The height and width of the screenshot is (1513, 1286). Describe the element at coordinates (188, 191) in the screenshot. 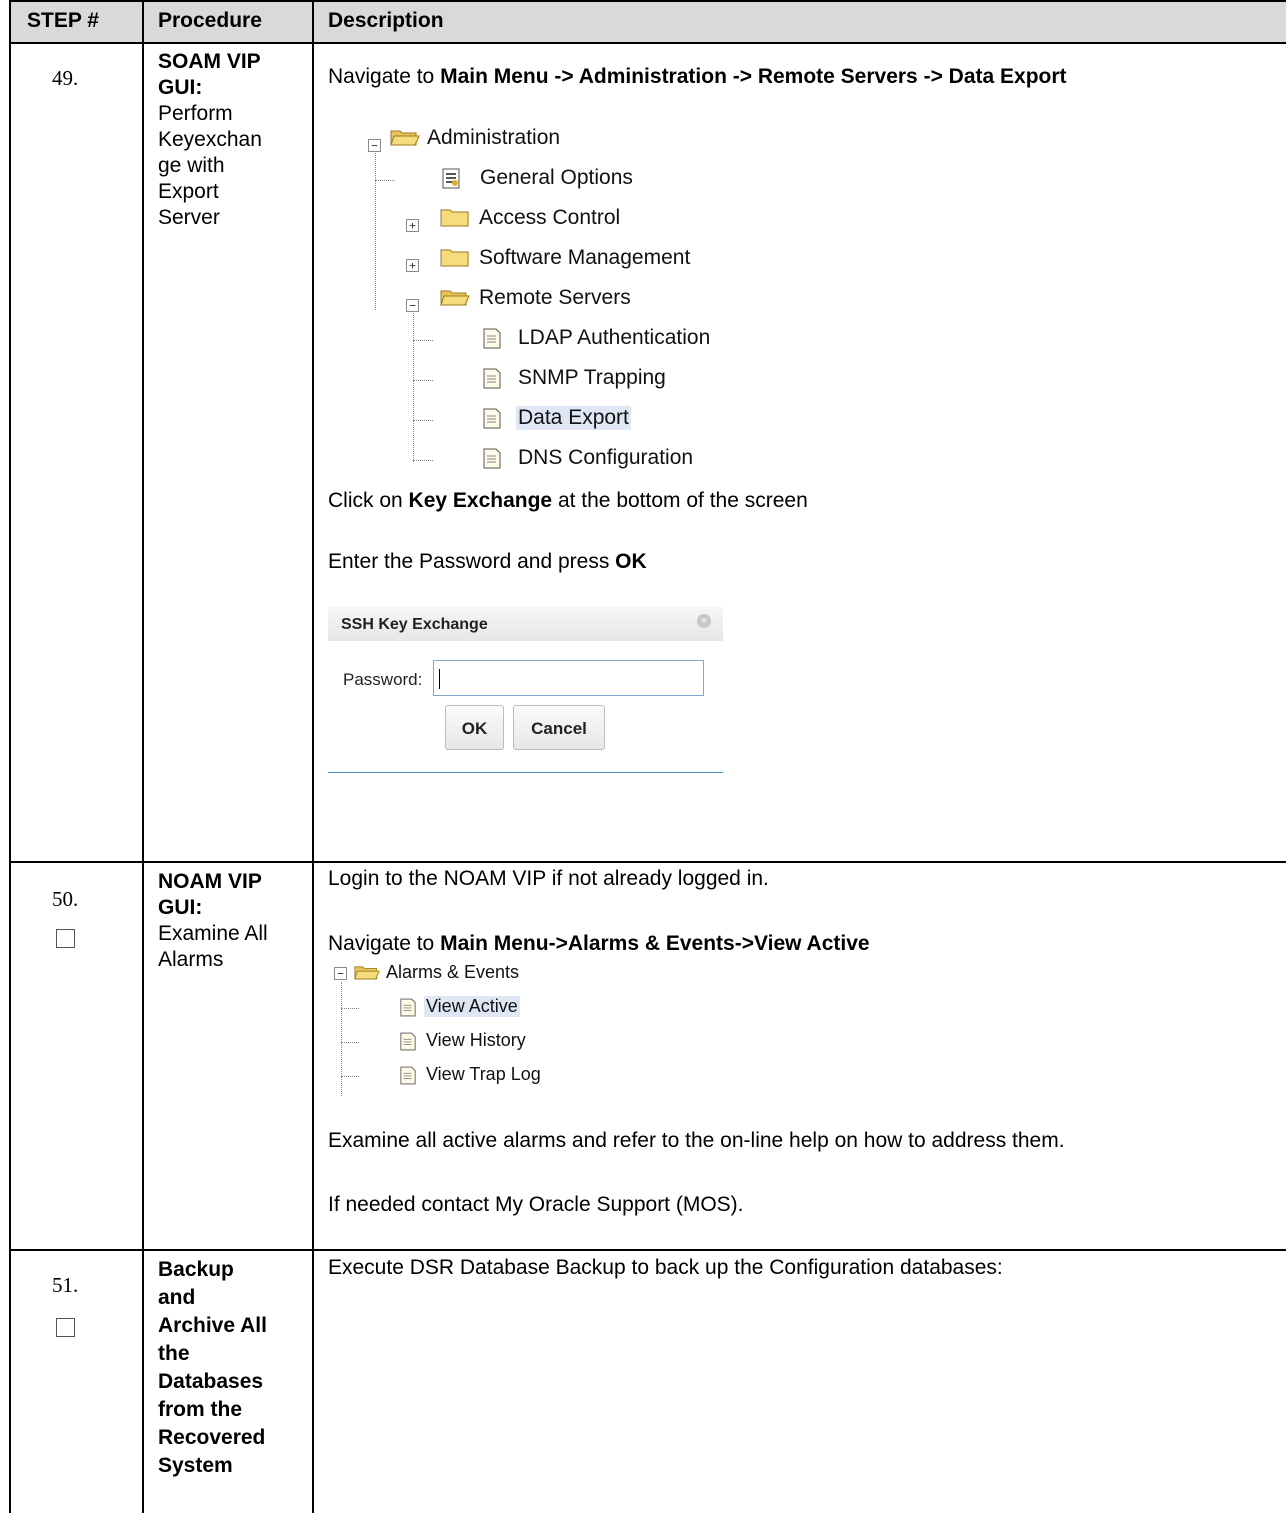

I see `step-49-procedure-line: Export` at that location.